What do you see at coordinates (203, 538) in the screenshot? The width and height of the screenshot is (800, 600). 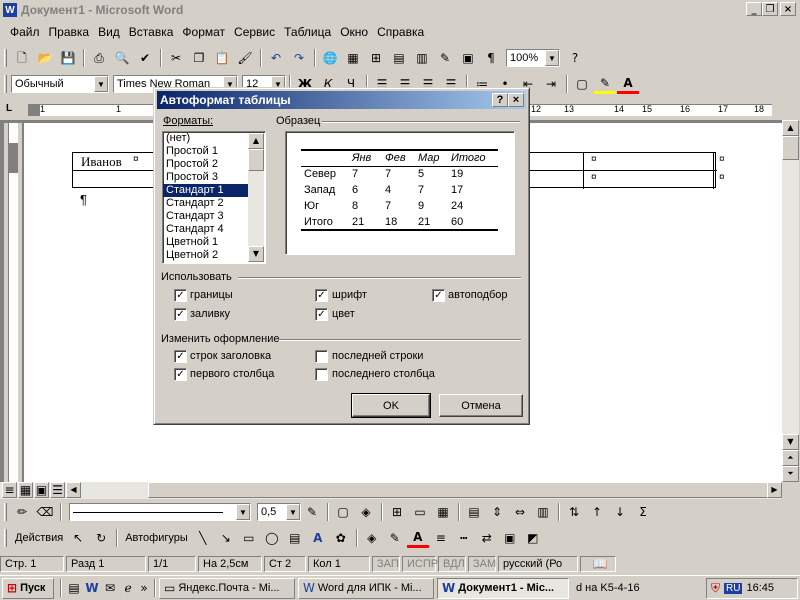 I see `line-icon: ╲` at bounding box center [203, 538].